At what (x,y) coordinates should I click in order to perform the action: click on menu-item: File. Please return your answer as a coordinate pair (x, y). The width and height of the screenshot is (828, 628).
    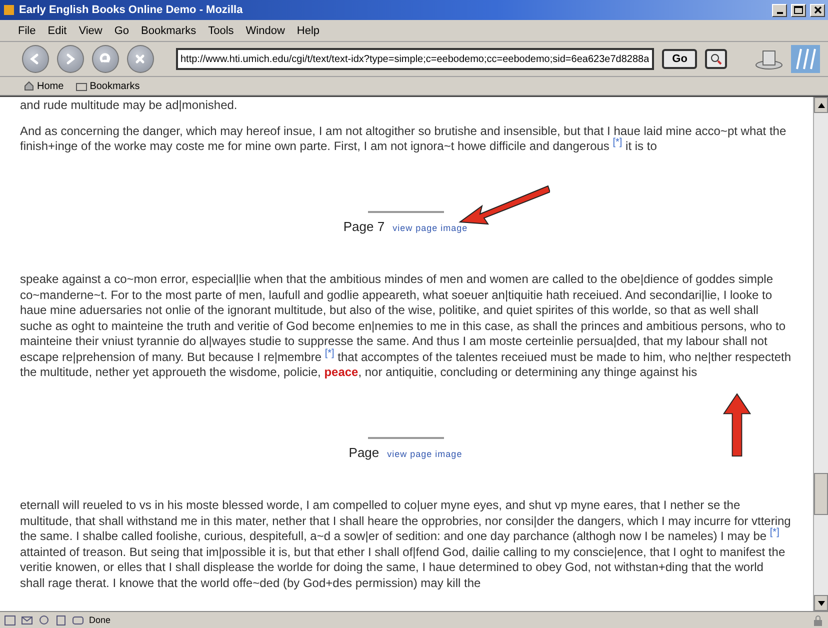
    Looking at the image, I should click on (27, 30).